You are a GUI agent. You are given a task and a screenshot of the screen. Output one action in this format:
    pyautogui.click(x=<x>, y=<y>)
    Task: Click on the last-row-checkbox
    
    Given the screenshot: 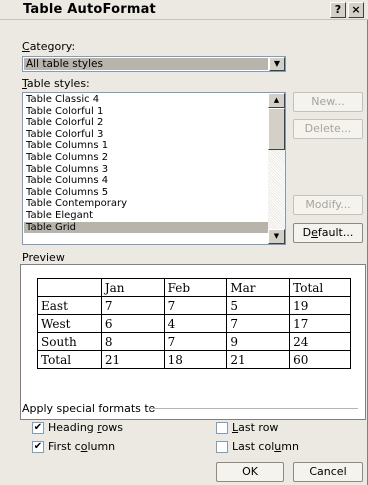 What is the action you would take?
    pyautogui.click(x=222, y=428)
    